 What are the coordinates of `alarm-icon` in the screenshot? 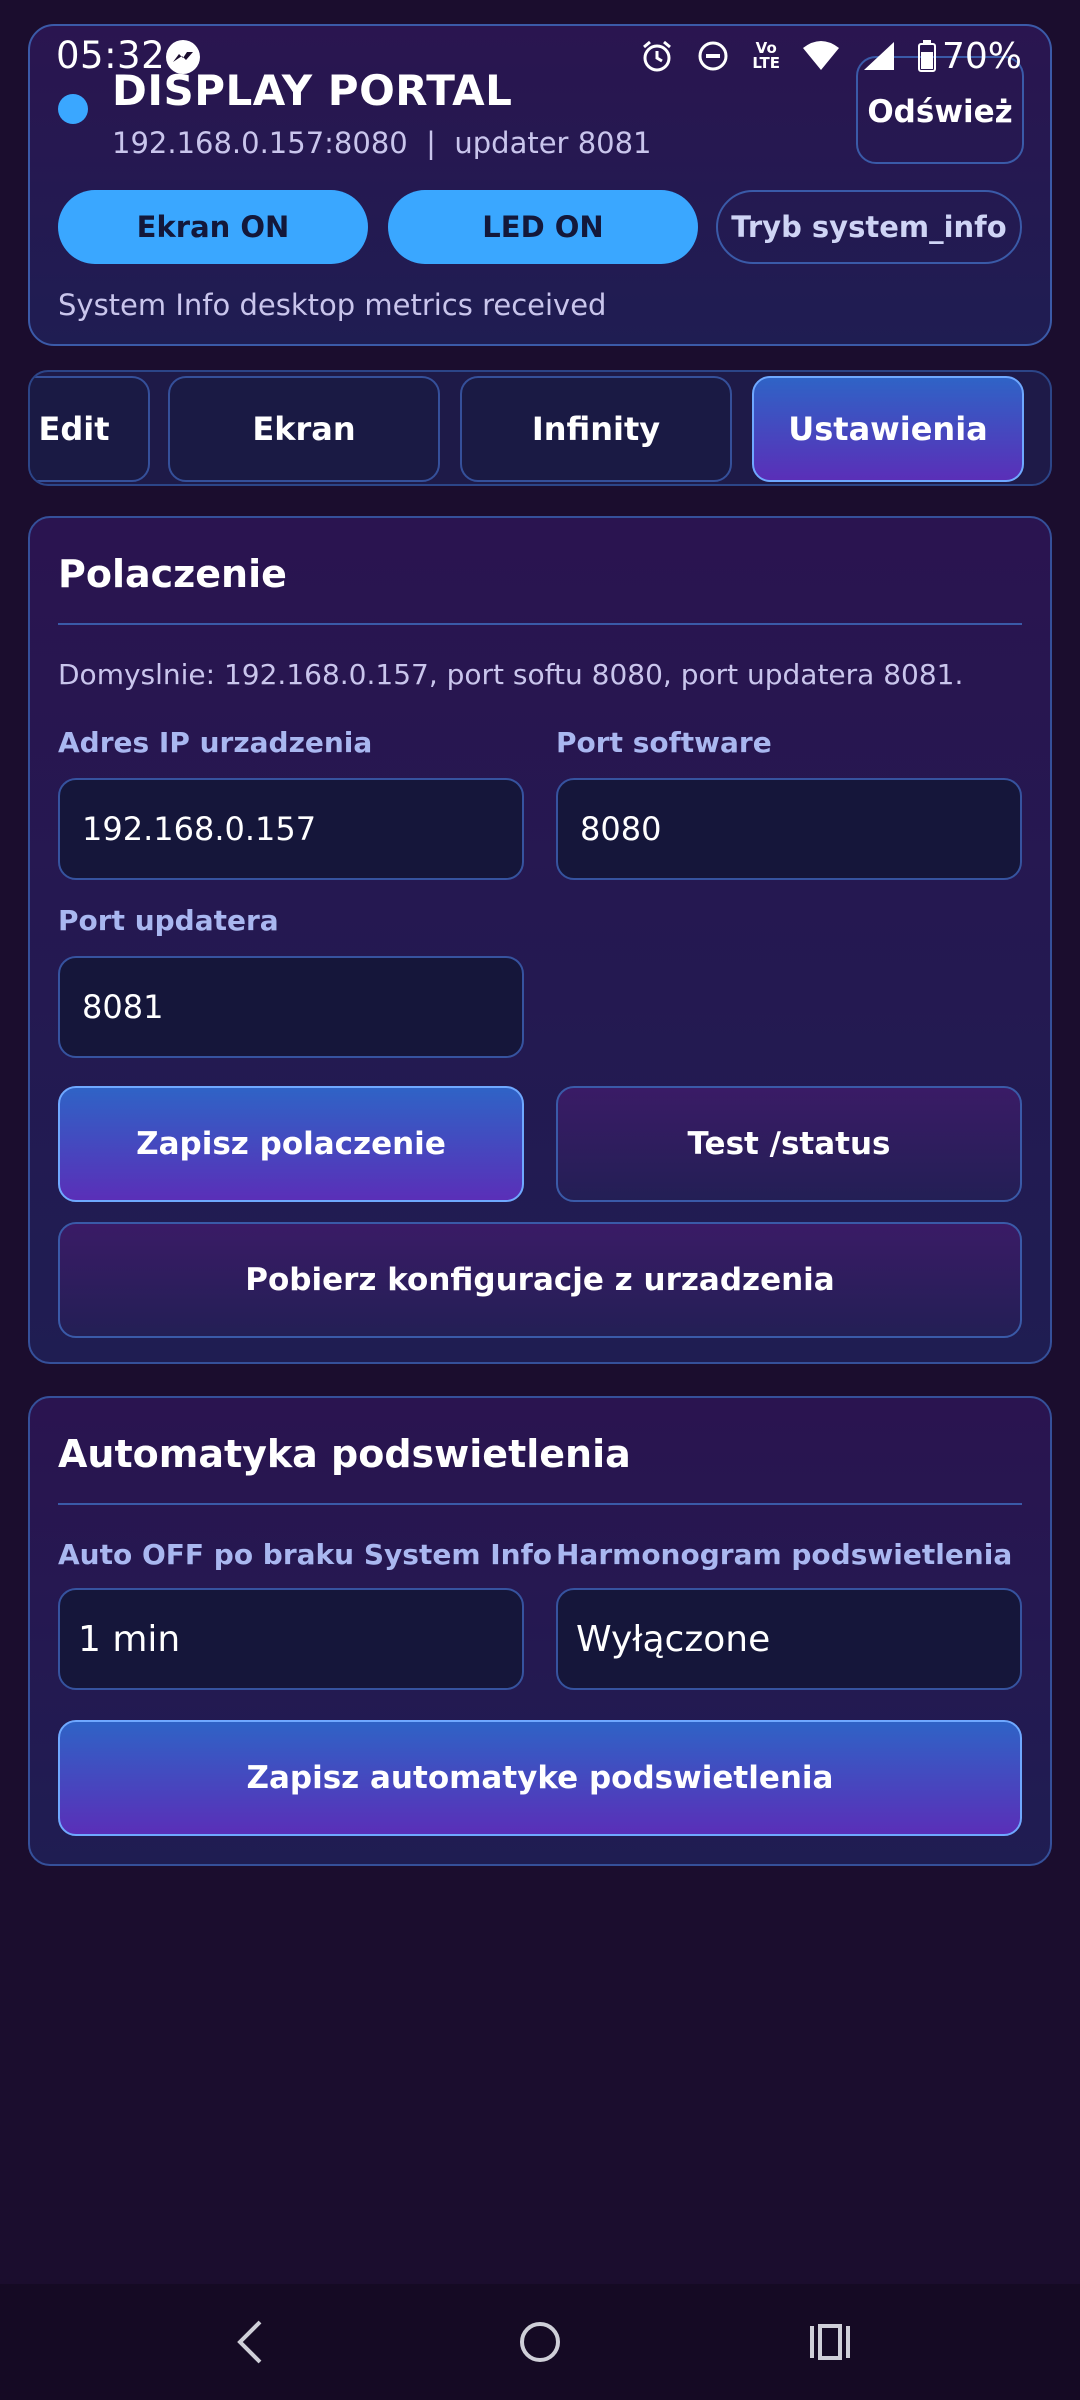 It's located at (657, 56).